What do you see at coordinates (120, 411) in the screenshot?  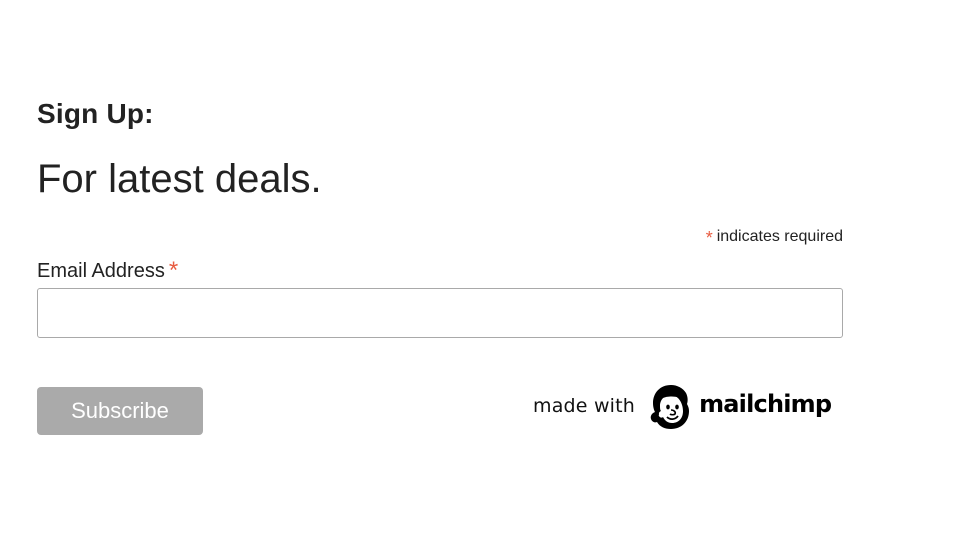 I see `subscribe-button: Subscribe` at bounding box center [120, 411].